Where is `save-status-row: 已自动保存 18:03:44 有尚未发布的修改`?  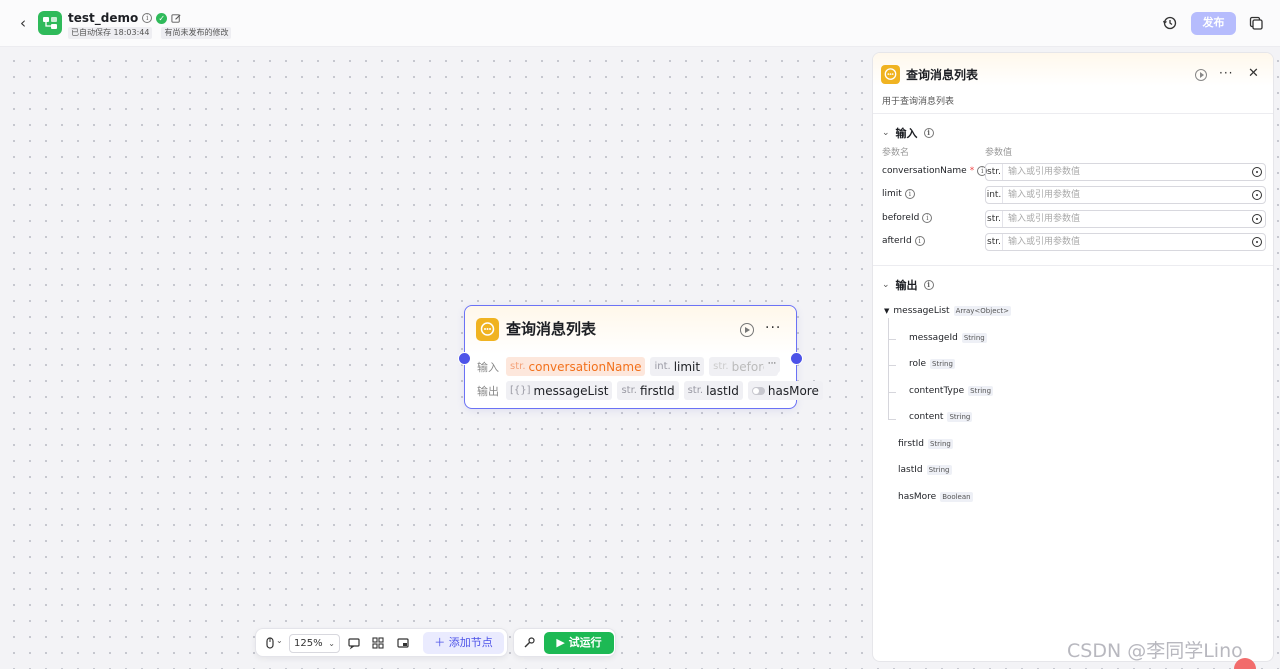
save-status-row: 已自动保存 18:03:44 有尚未发布的修改 is located at coordinates (150, 33).